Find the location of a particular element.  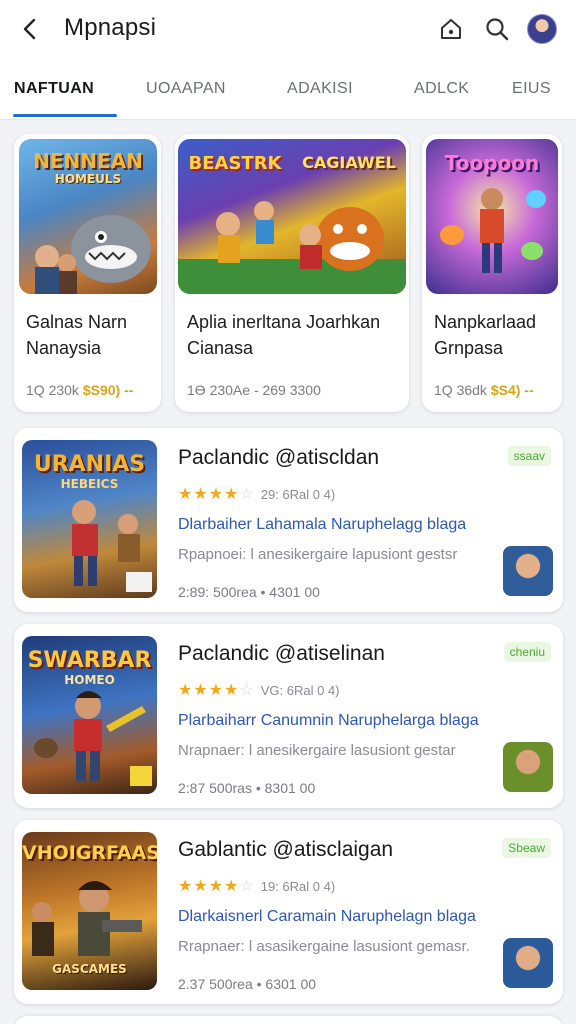

game-name: Nanpkarlaad Grnpasa is located at coordinates (485, 335).